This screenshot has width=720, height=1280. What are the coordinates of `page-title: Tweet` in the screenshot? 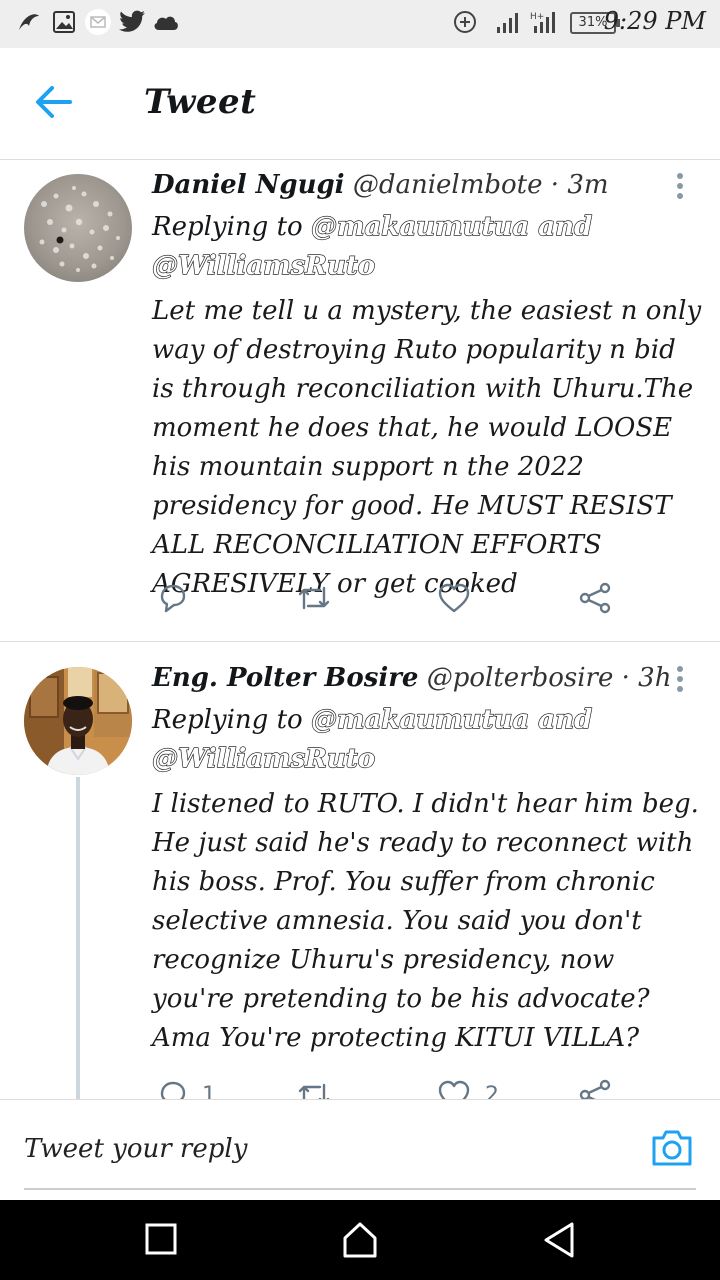 It's located at (200, 102).